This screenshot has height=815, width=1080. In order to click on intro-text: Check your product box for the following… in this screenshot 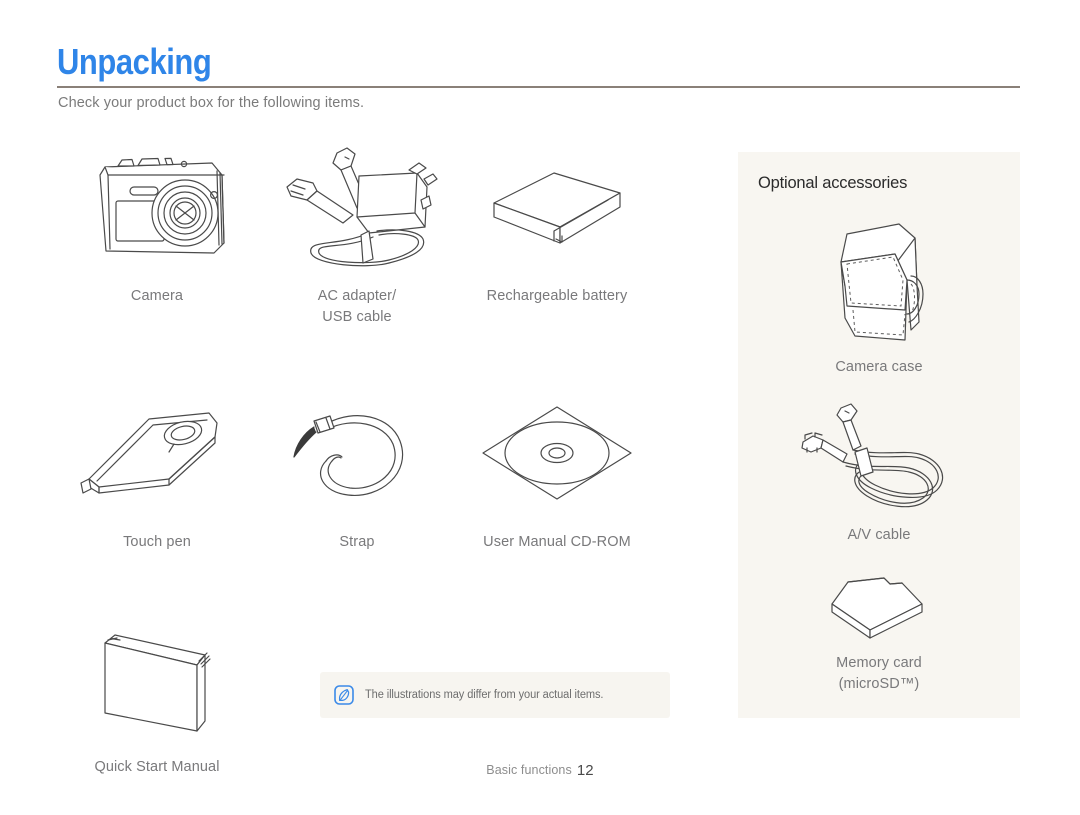, I will do `click(211, 103)`.